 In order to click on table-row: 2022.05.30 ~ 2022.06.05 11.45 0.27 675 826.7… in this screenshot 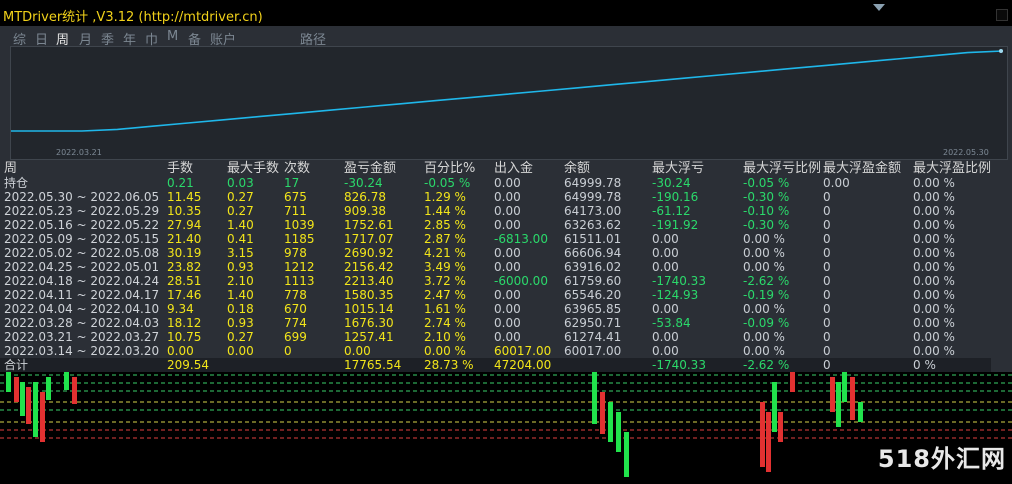, I will do `click(495, 197)`.